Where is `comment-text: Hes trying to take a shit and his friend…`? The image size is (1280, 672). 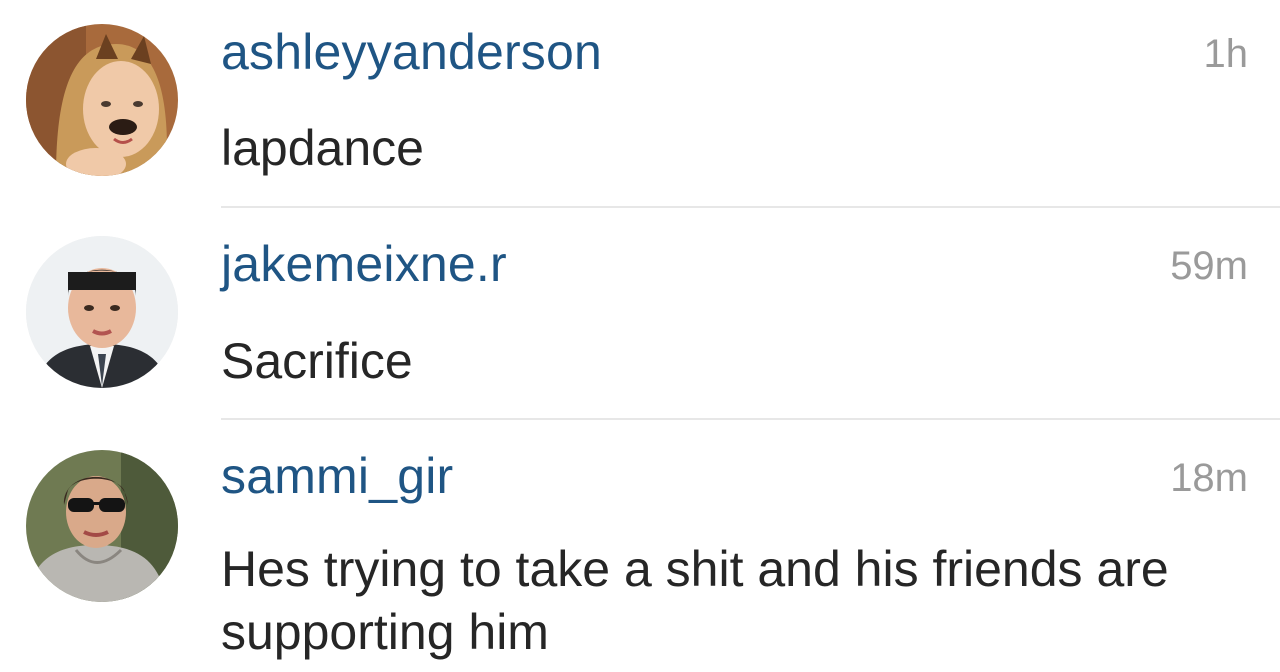
comment-text: Hes trying to take a shit and his friend… is located at coordinates (695, 600).